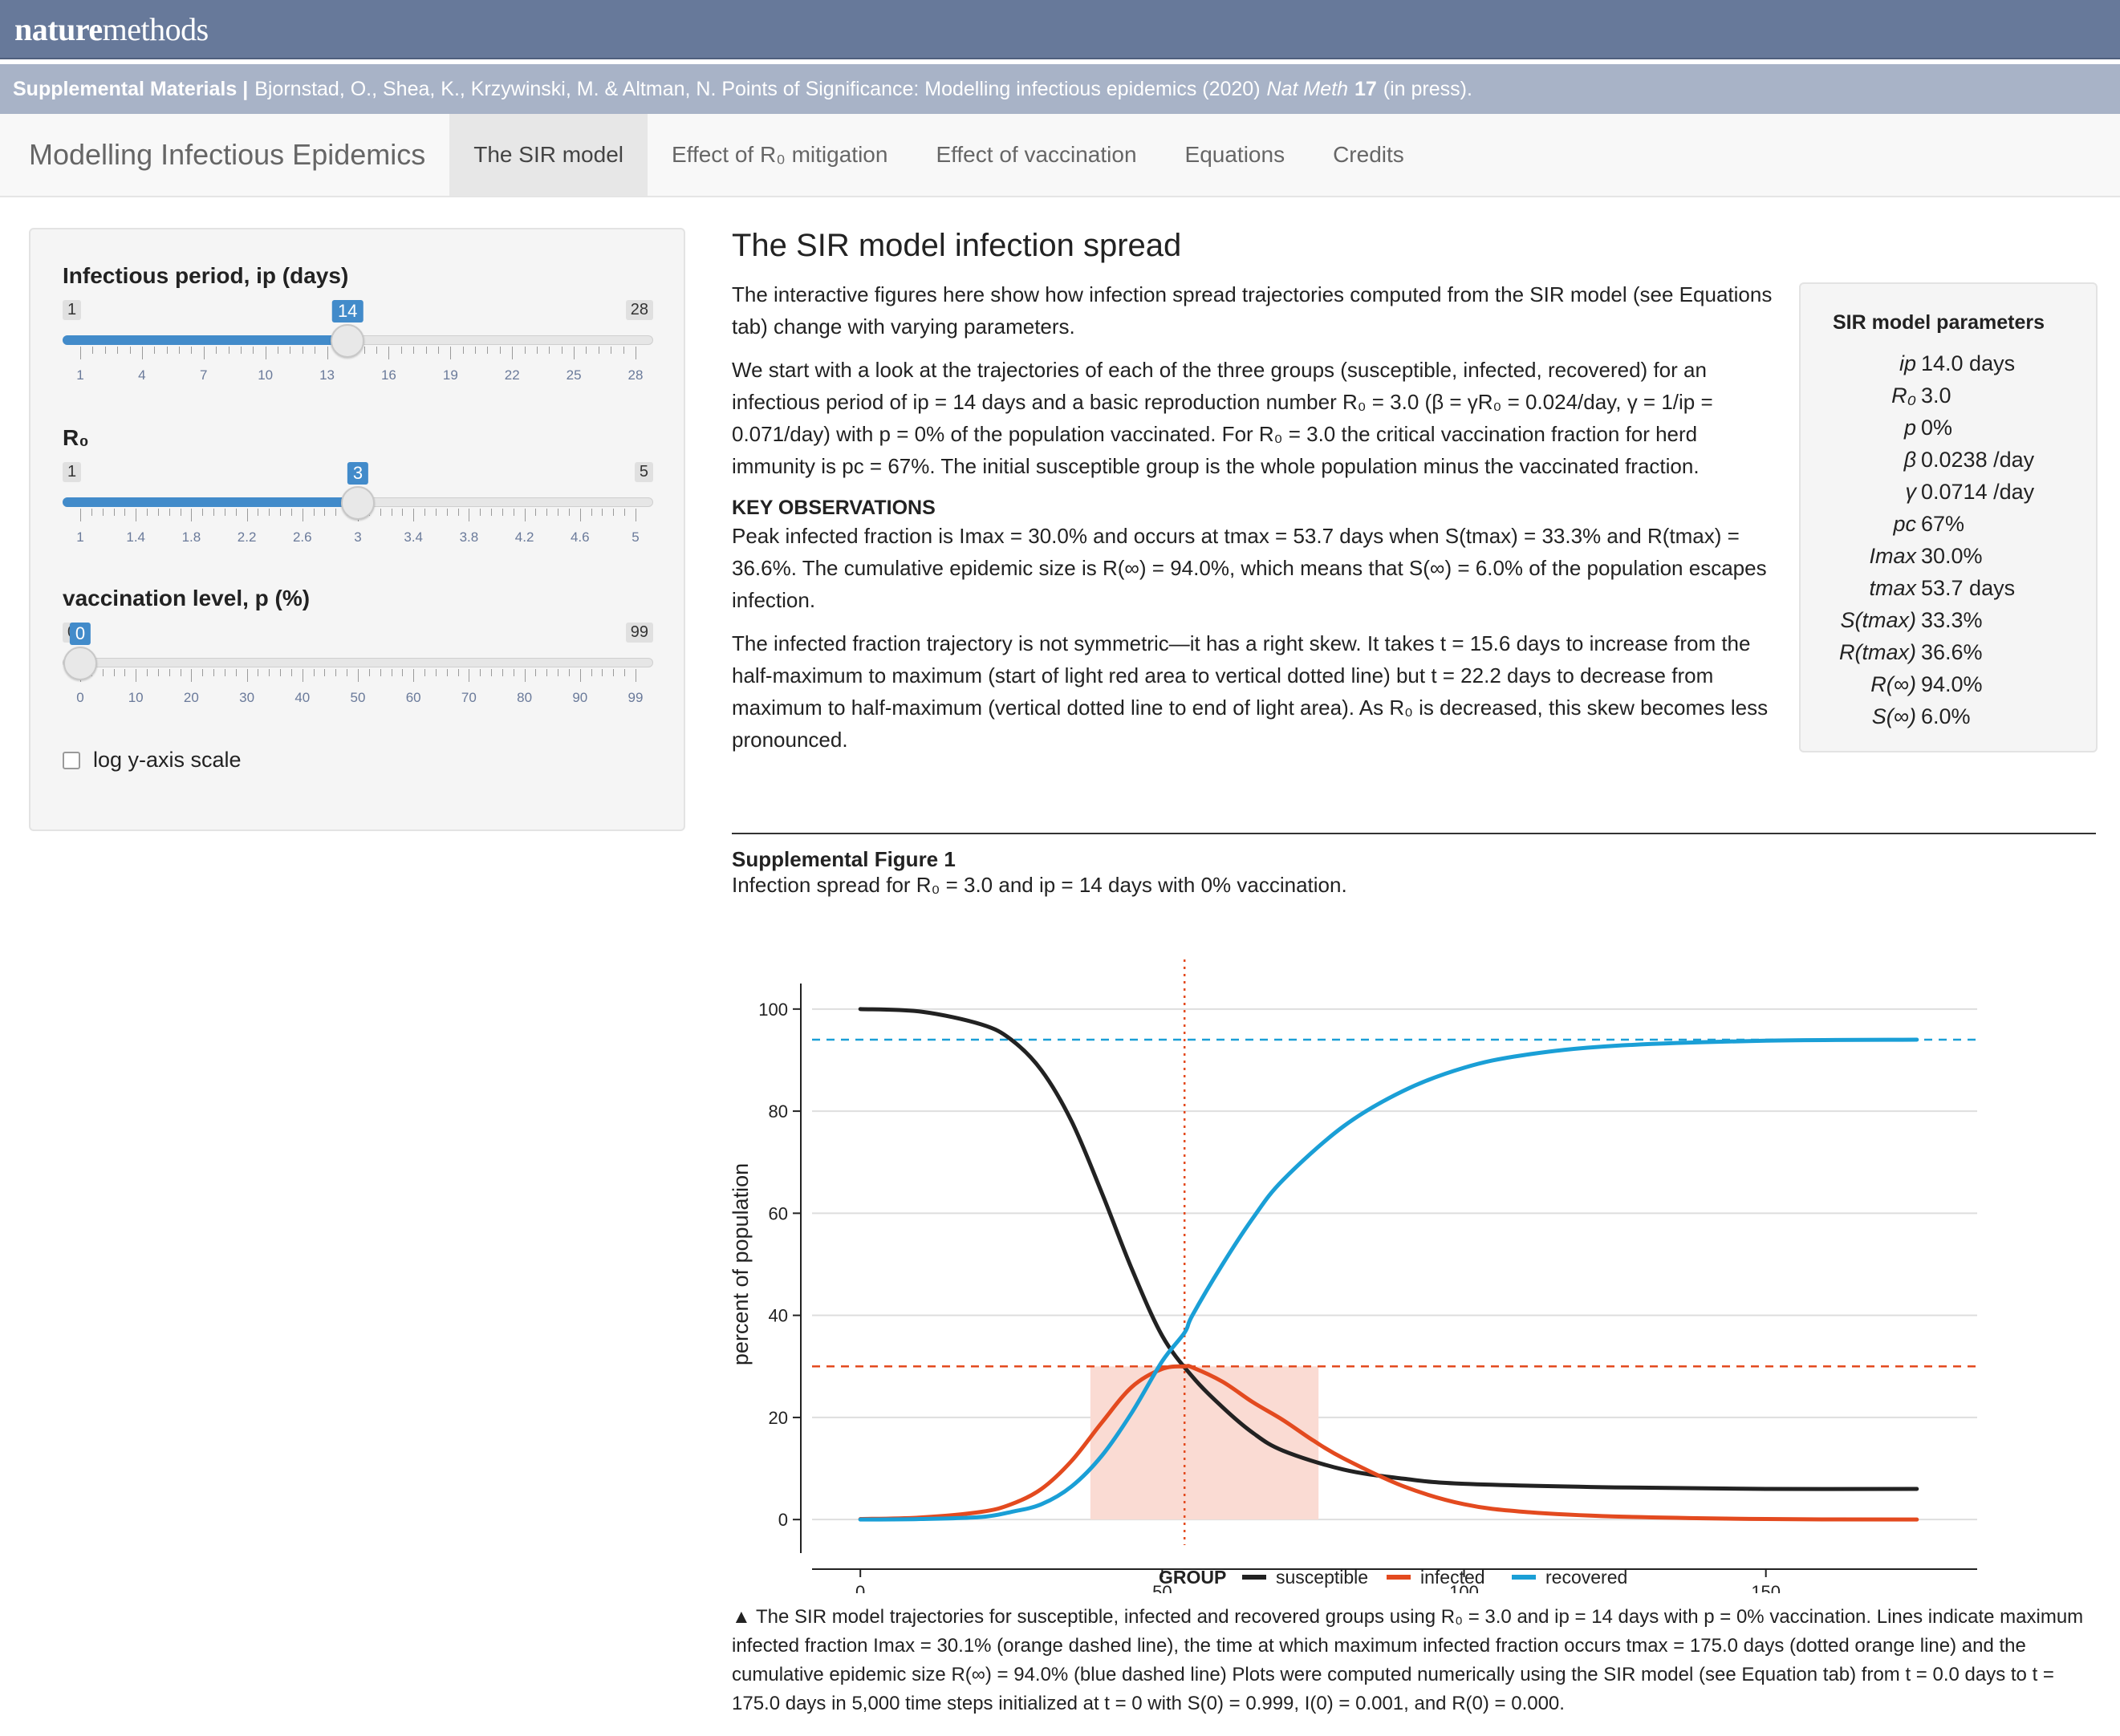  I want to click on parameter-name: Imax, so click(1892, 556).